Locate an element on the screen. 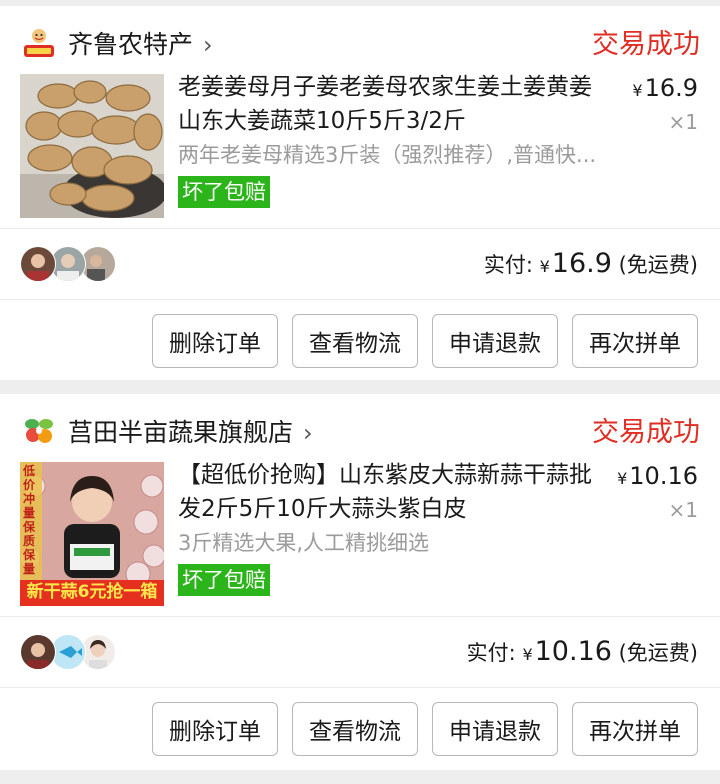 The width and height of the screenshot is (720, 784). payment-summary: 实付: ¥16.9 (免运费) is located at coordinates (360, 264).